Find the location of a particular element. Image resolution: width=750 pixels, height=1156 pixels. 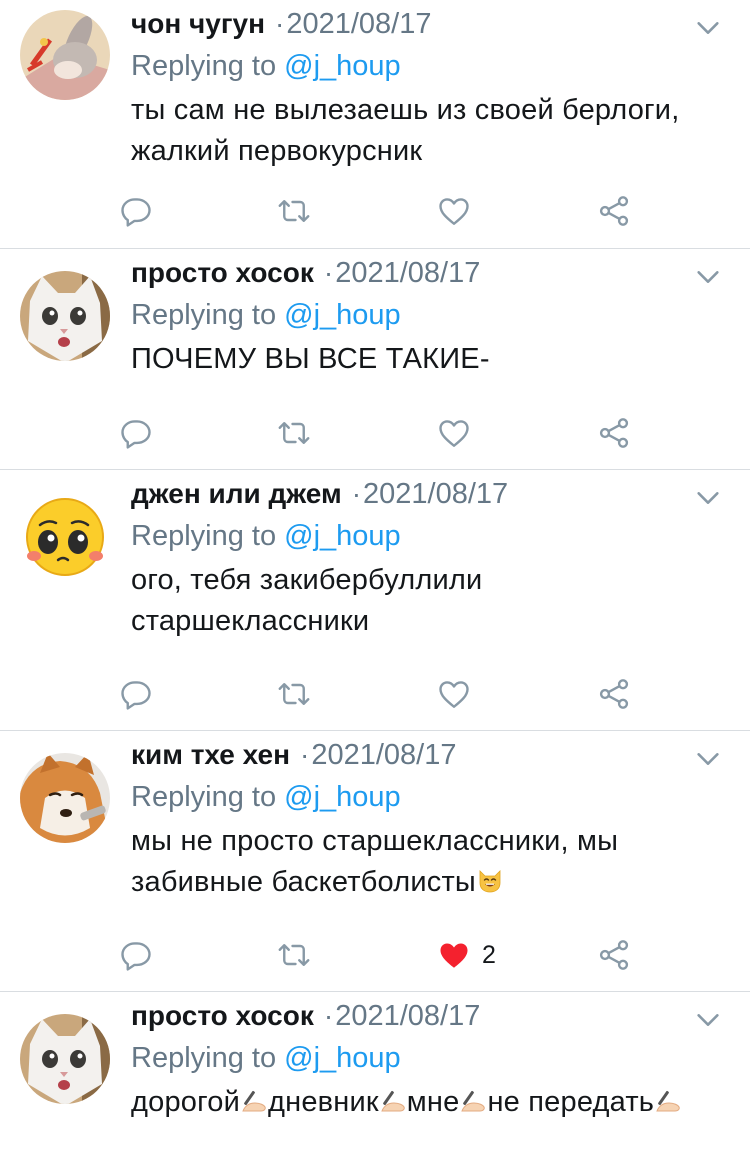

tweet-text: дорогой дневник мне не передать is located at coordinates (431, 1102).